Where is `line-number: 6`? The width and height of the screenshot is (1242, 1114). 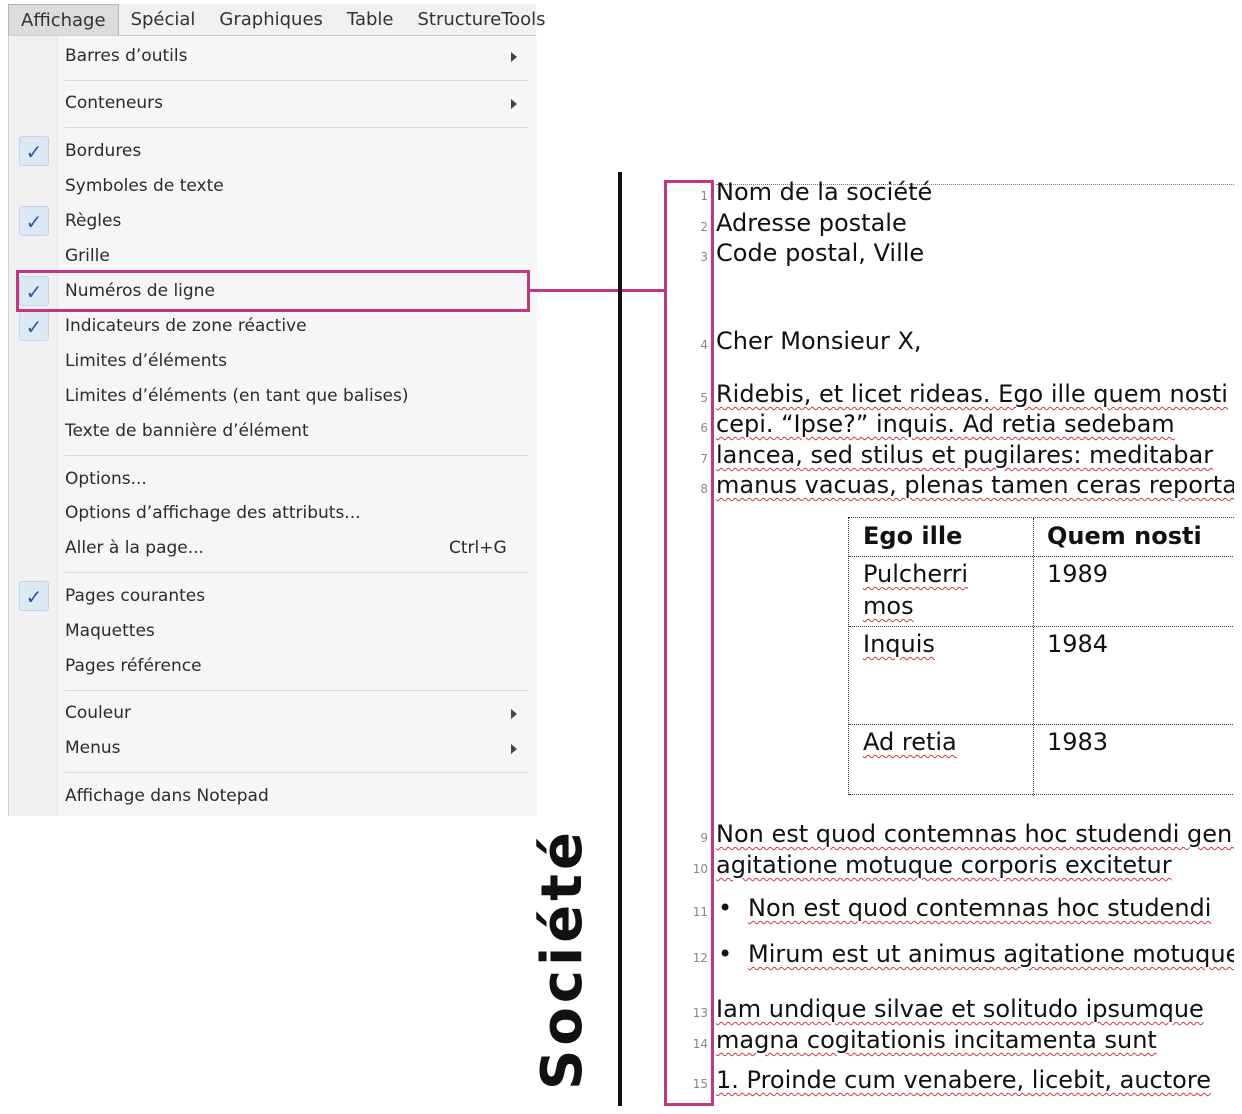
line-number: 6 is located at coordinates (704, 428).